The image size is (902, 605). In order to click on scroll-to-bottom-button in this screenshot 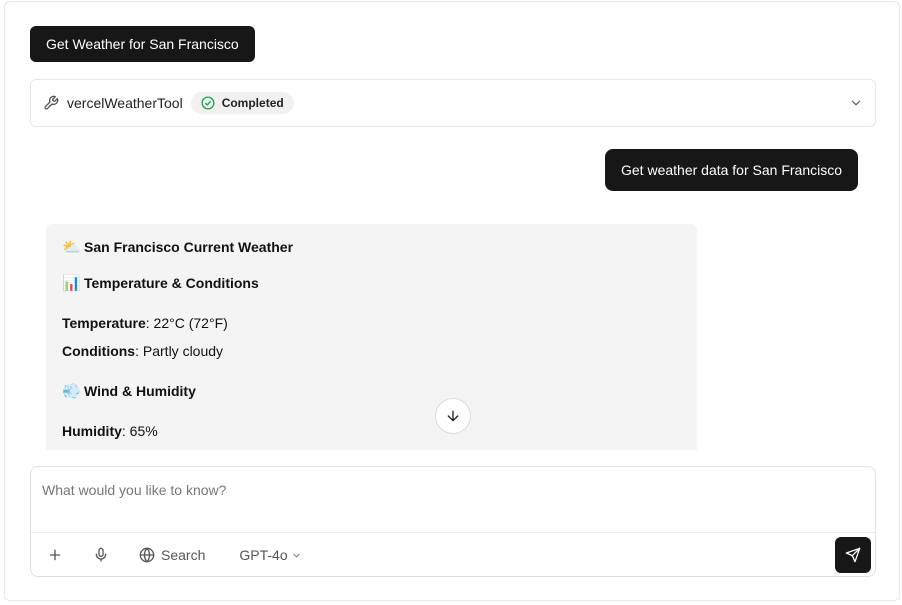, I will do `click(453, 416)`.